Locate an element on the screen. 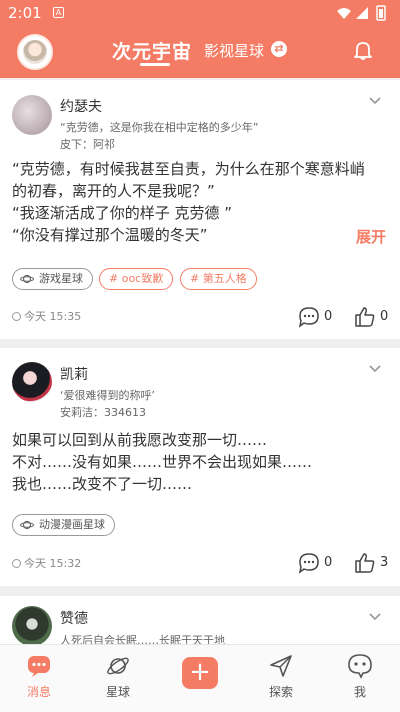  tag-ooc: # ooc致歉 is located at coordinates (136, 279).